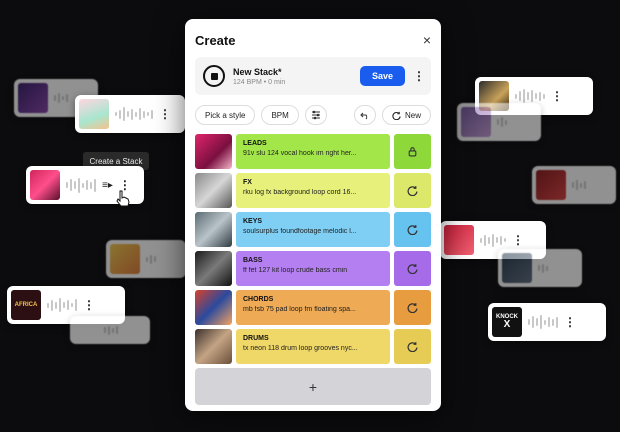 Image resolution: width=620 pixels, height=432 pixels. Describe the element at coordinates (412, 151) in the screenshot. I see `lock-icon` at that location.